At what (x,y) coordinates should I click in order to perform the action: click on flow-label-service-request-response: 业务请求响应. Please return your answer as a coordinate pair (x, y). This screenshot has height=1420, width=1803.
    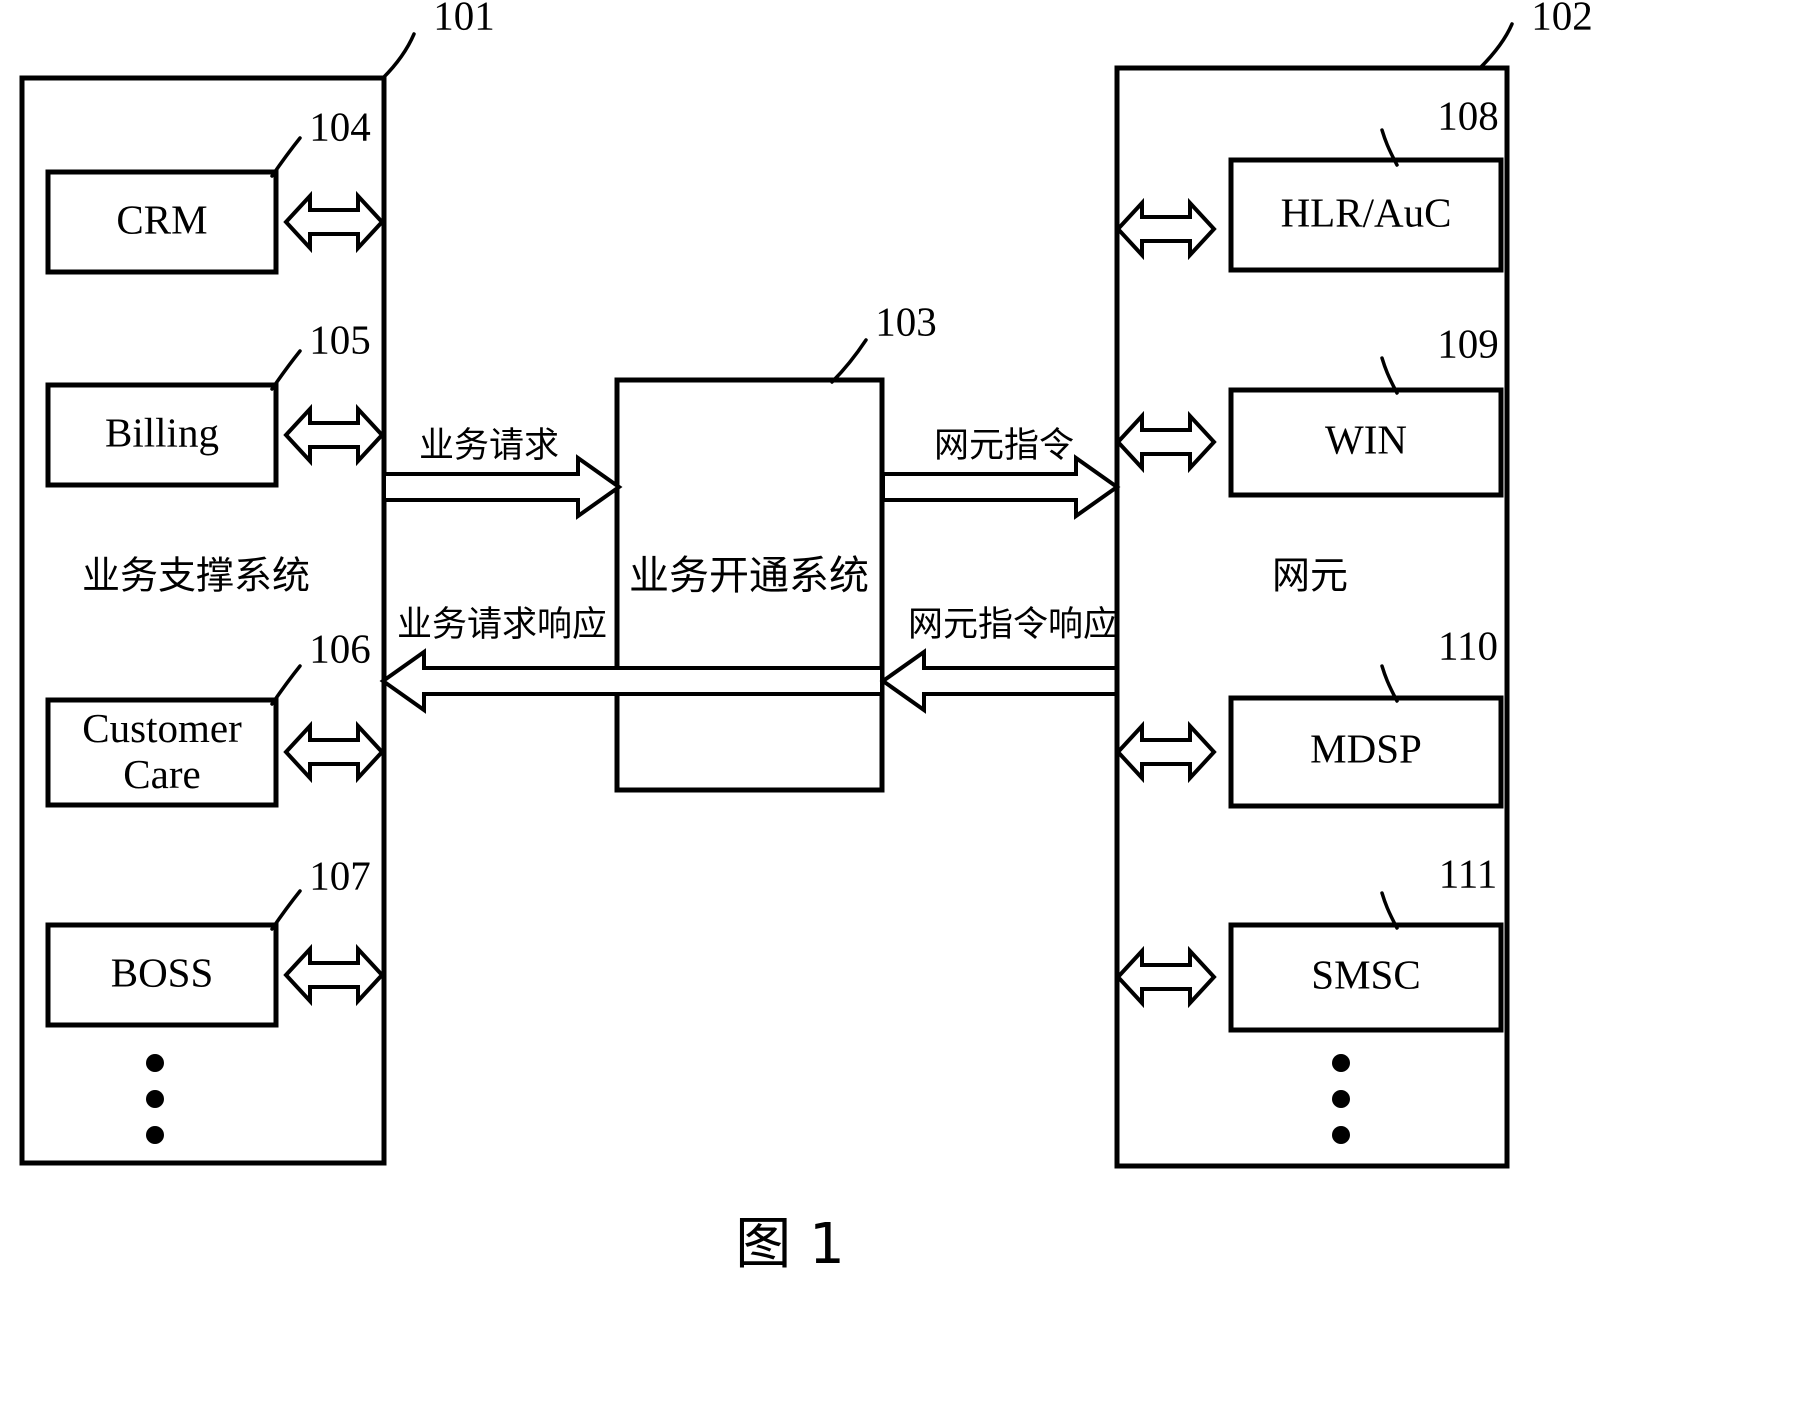
    Looking at the image, I should click on (502, 625).